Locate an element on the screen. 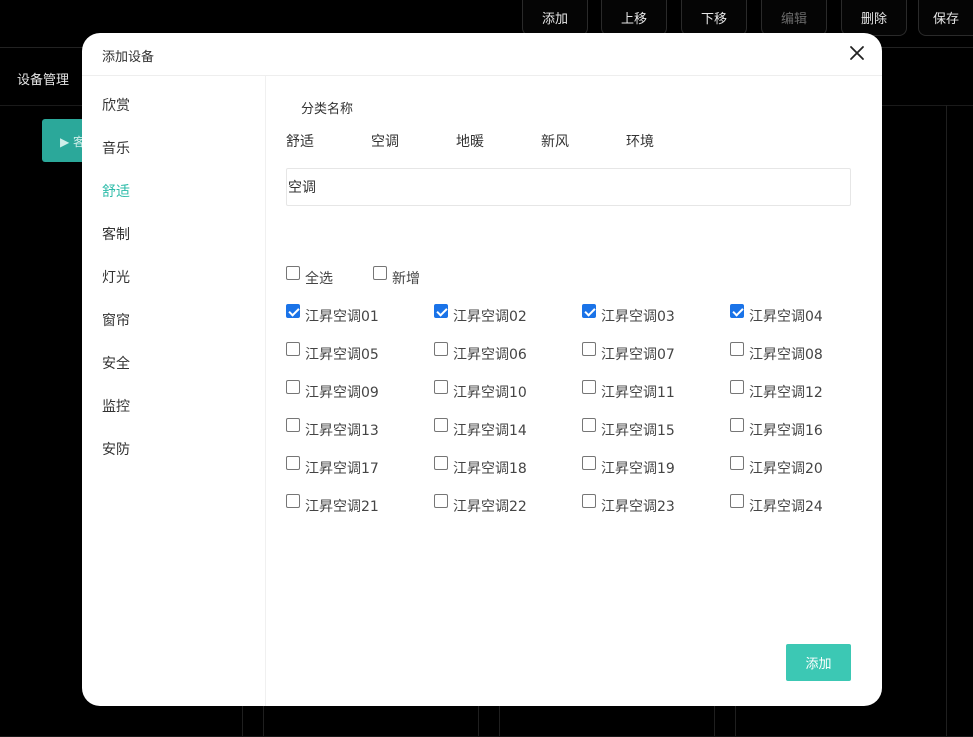 The image size is (973, 737). modal-title: 添加设备 is located at coordinates (128, 57).